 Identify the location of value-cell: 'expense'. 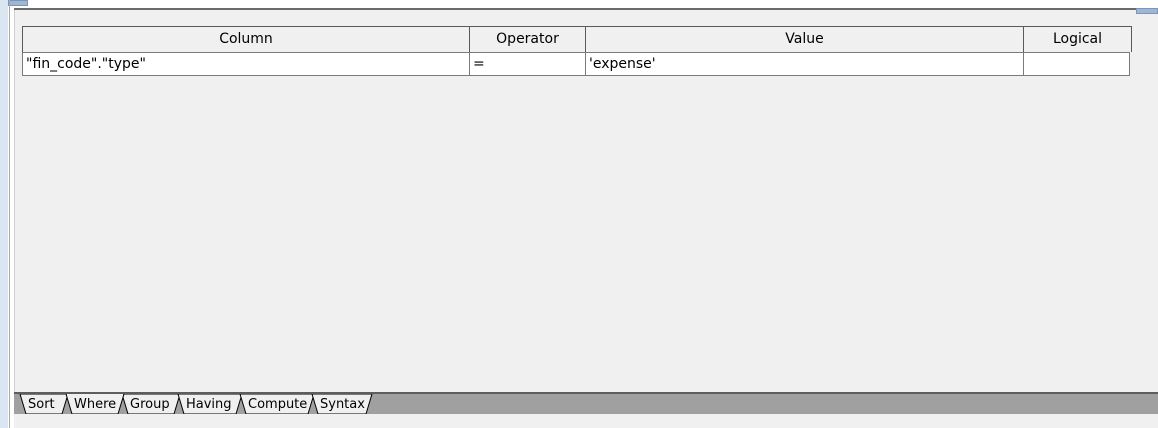
(805, 64).